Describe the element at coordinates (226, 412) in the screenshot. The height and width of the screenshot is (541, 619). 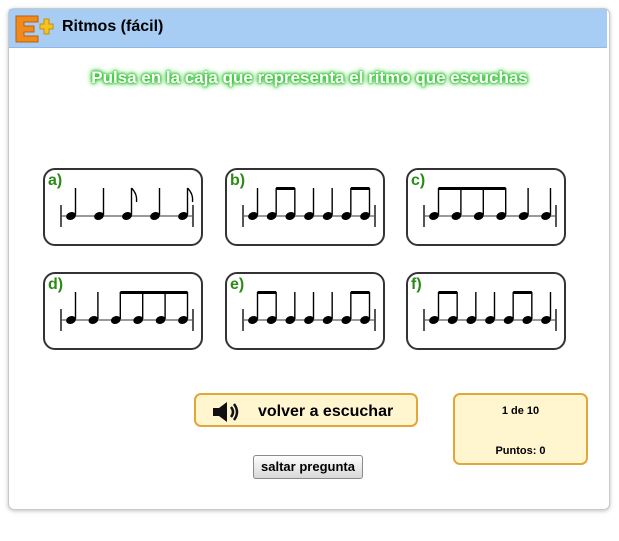
I see `speaker-icon` at that location.